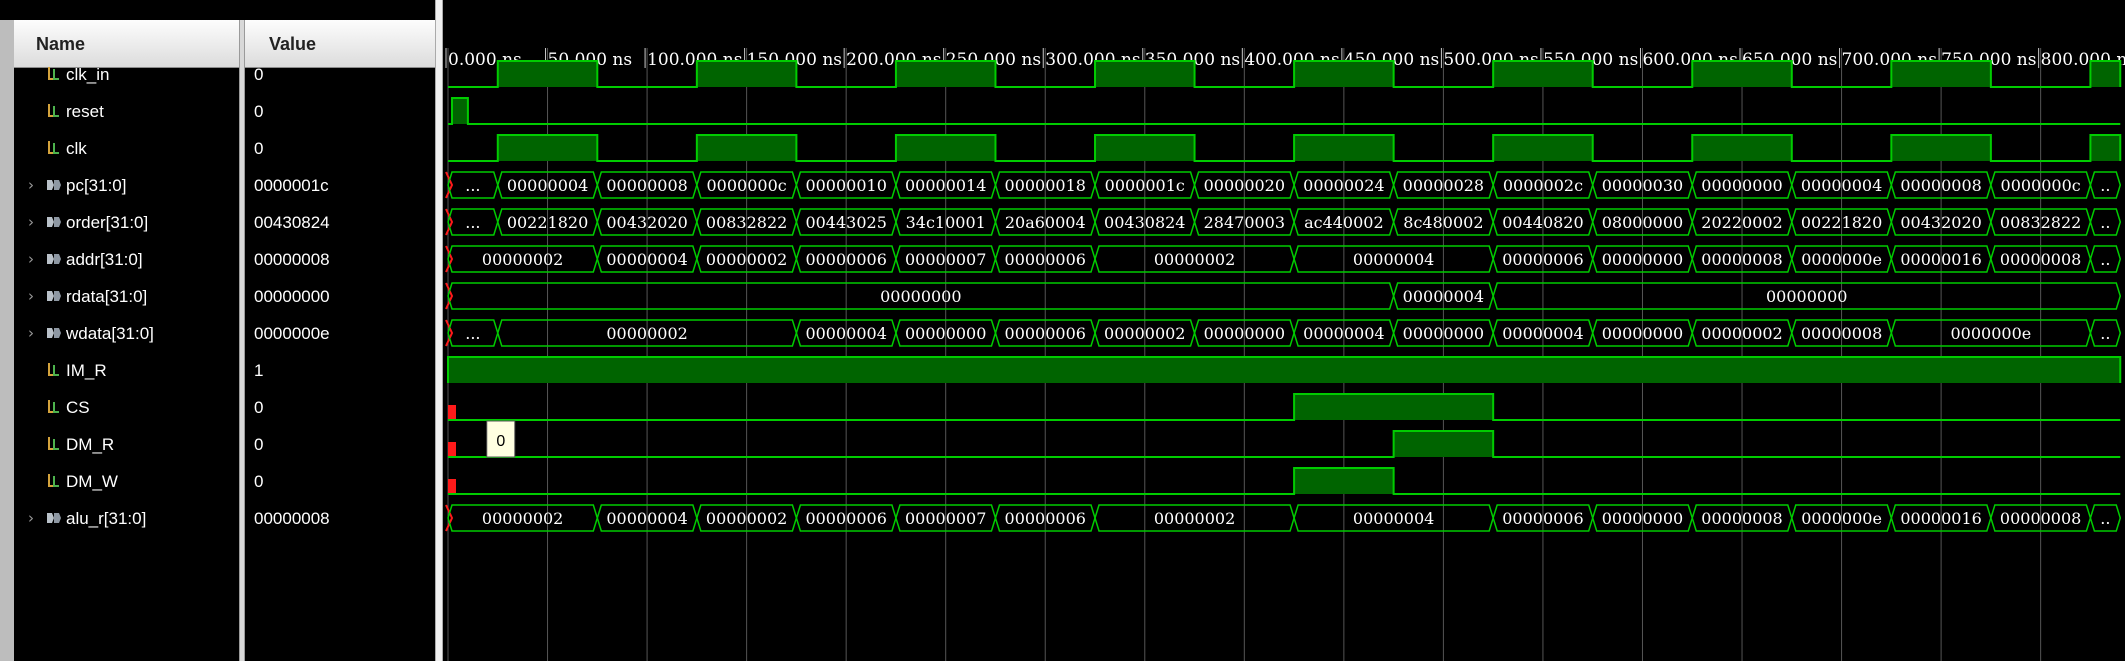  Describe the element at coordinates (1284, 369) in the screenshot. I see `waveform-track` at that location.